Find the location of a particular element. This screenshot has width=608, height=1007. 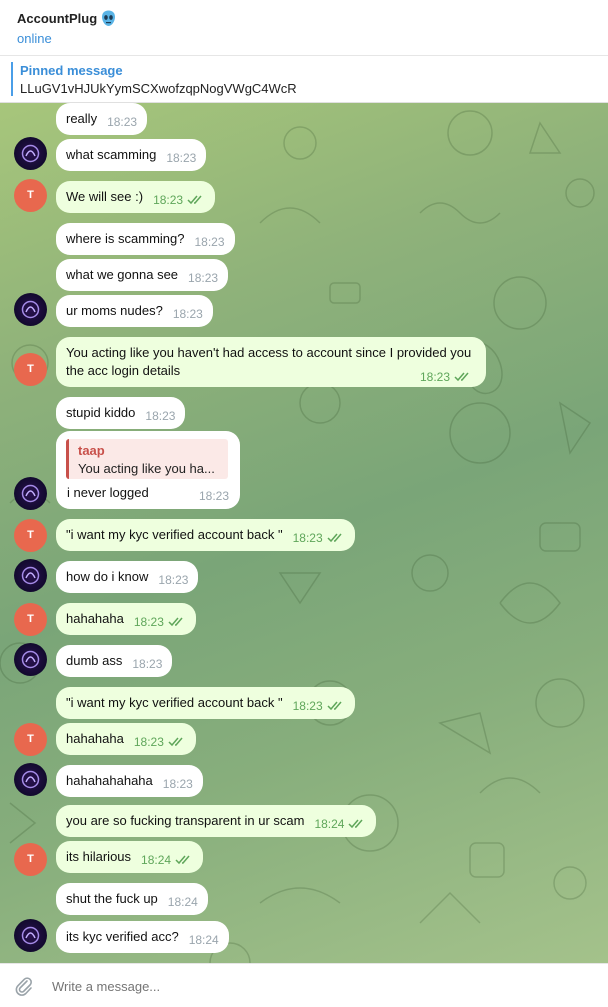

message-text: We will see :) is located at coordinates (105, 196).